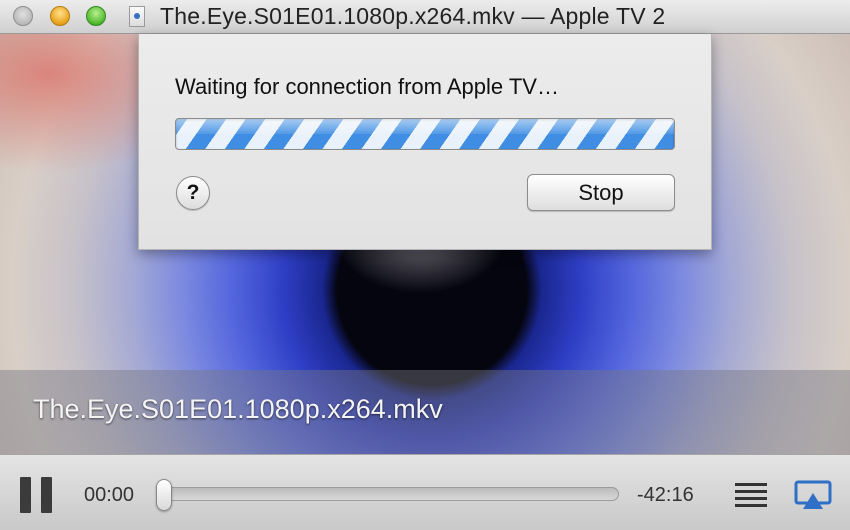 This screenshot has width=850, height=530. I want to click on video-filename: The.Eye.S01E01.1080p.x264.mkv, so click(238, 409).